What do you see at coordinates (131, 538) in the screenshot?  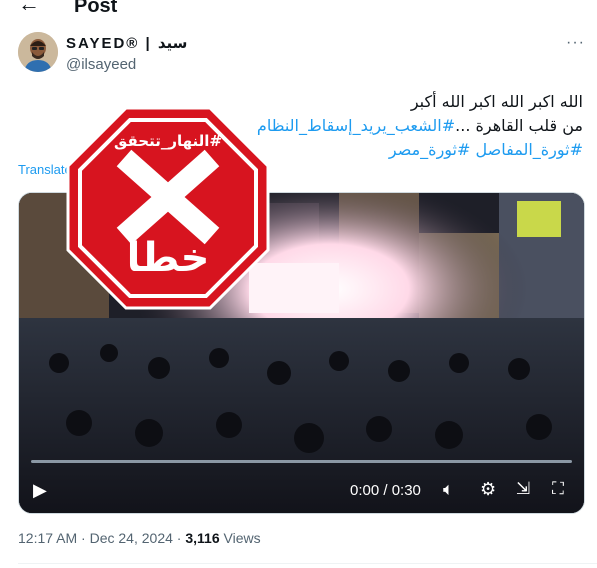 I see `post-date: Dec 24, 2024` at bounding box center [131, 538].